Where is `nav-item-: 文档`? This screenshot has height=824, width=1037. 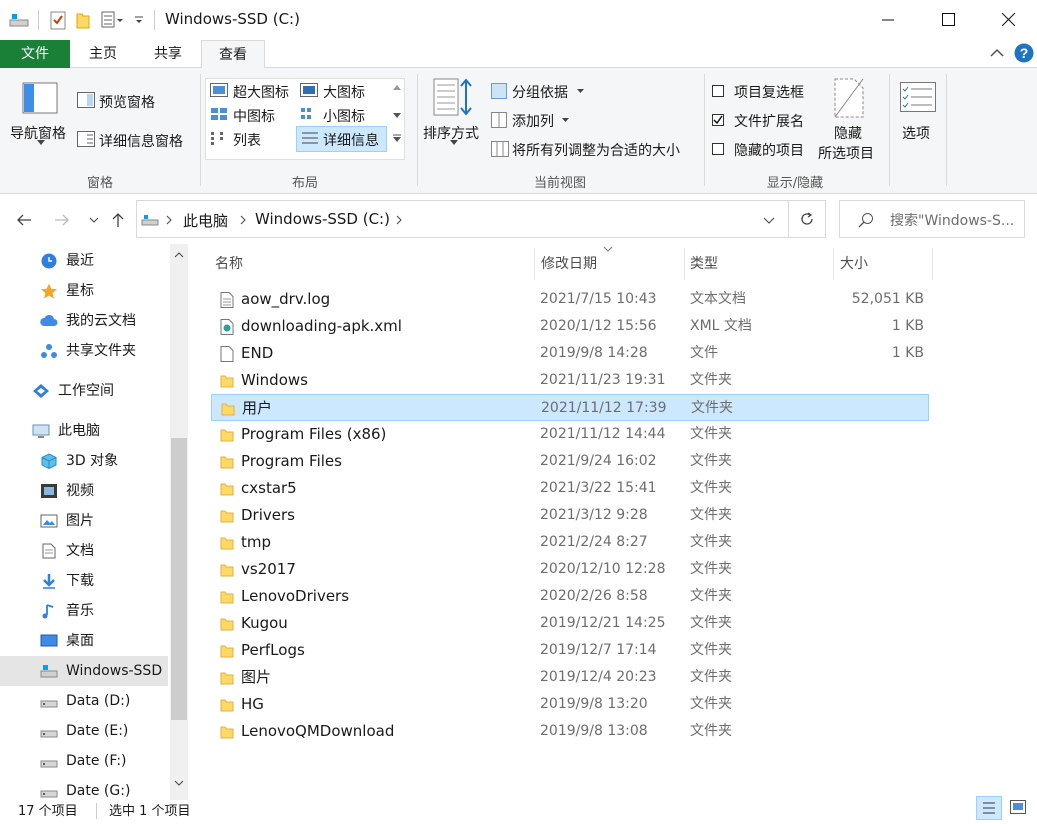
nav-item-: 文档 is located at coordinates (84, 551).